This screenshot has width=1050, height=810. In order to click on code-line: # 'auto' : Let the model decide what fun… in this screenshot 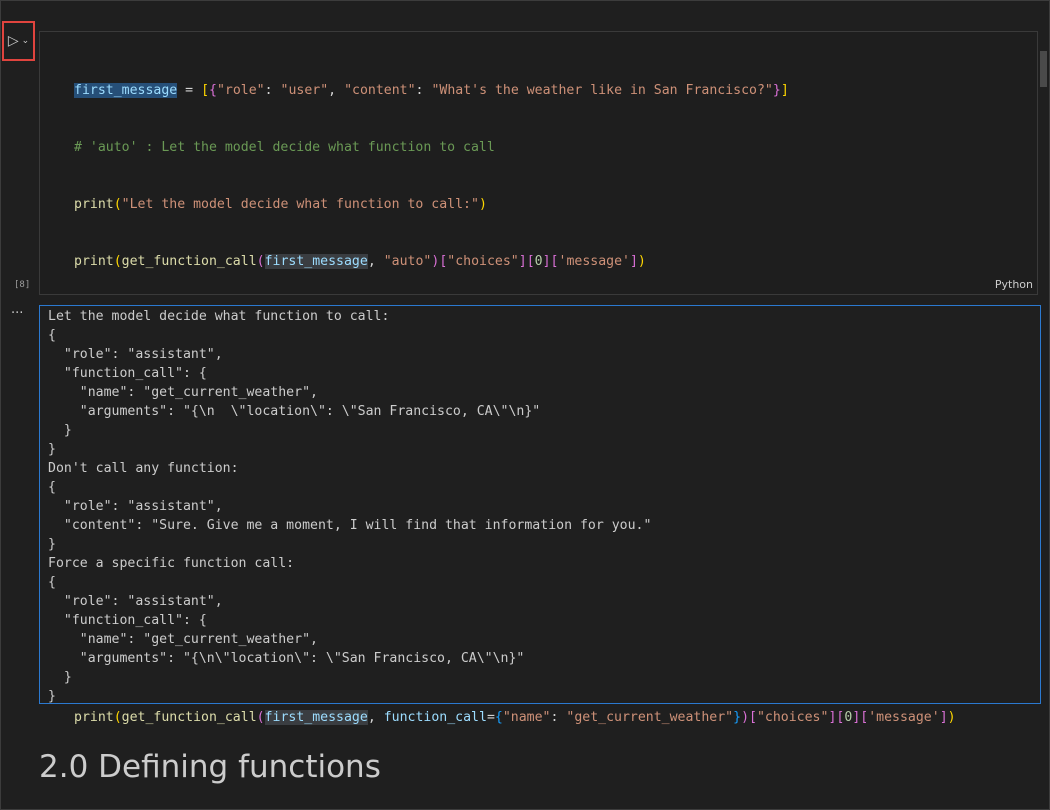, I will do `click(284, 147)`.